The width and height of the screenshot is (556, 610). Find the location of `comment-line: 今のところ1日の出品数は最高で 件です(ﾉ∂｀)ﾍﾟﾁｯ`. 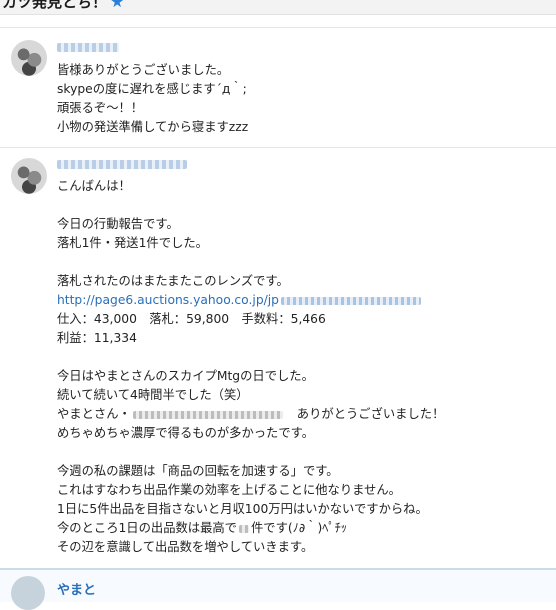

comment-line: 今のところ1日の出品数は最高で 件です(ﾉ∂｀)ﾍﾟﾁｯ is located at coordinates (302, 528).